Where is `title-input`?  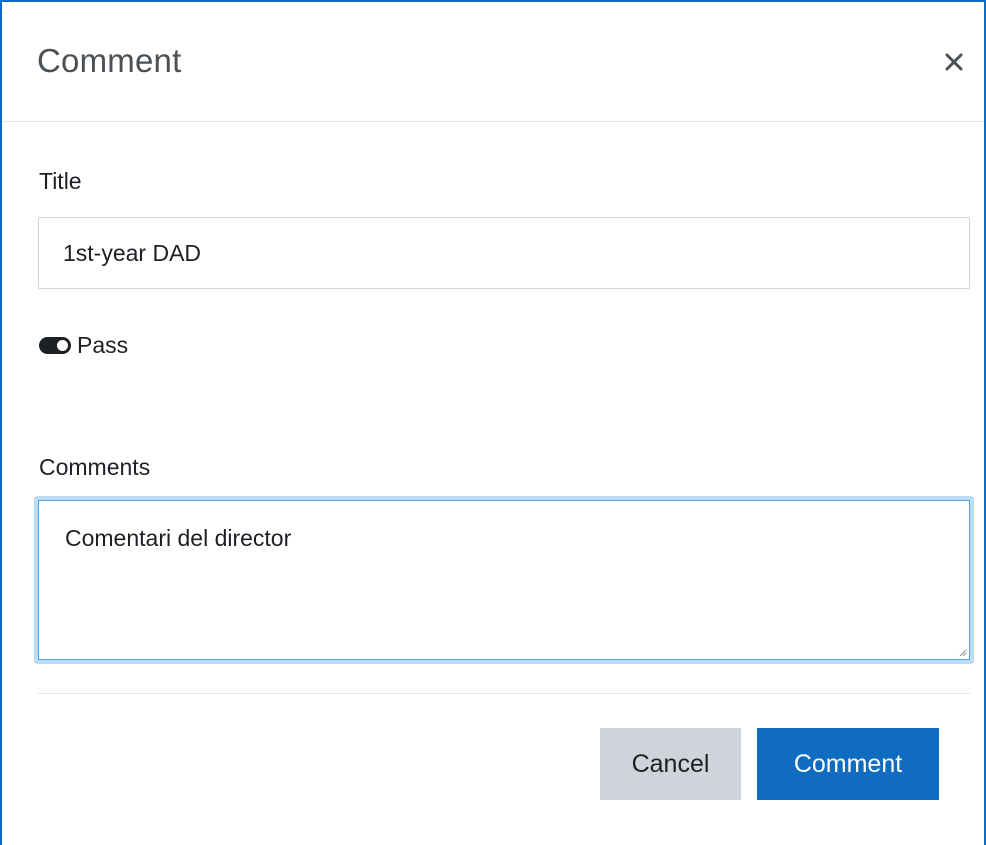
title-input is located at coordinates (504, 253).